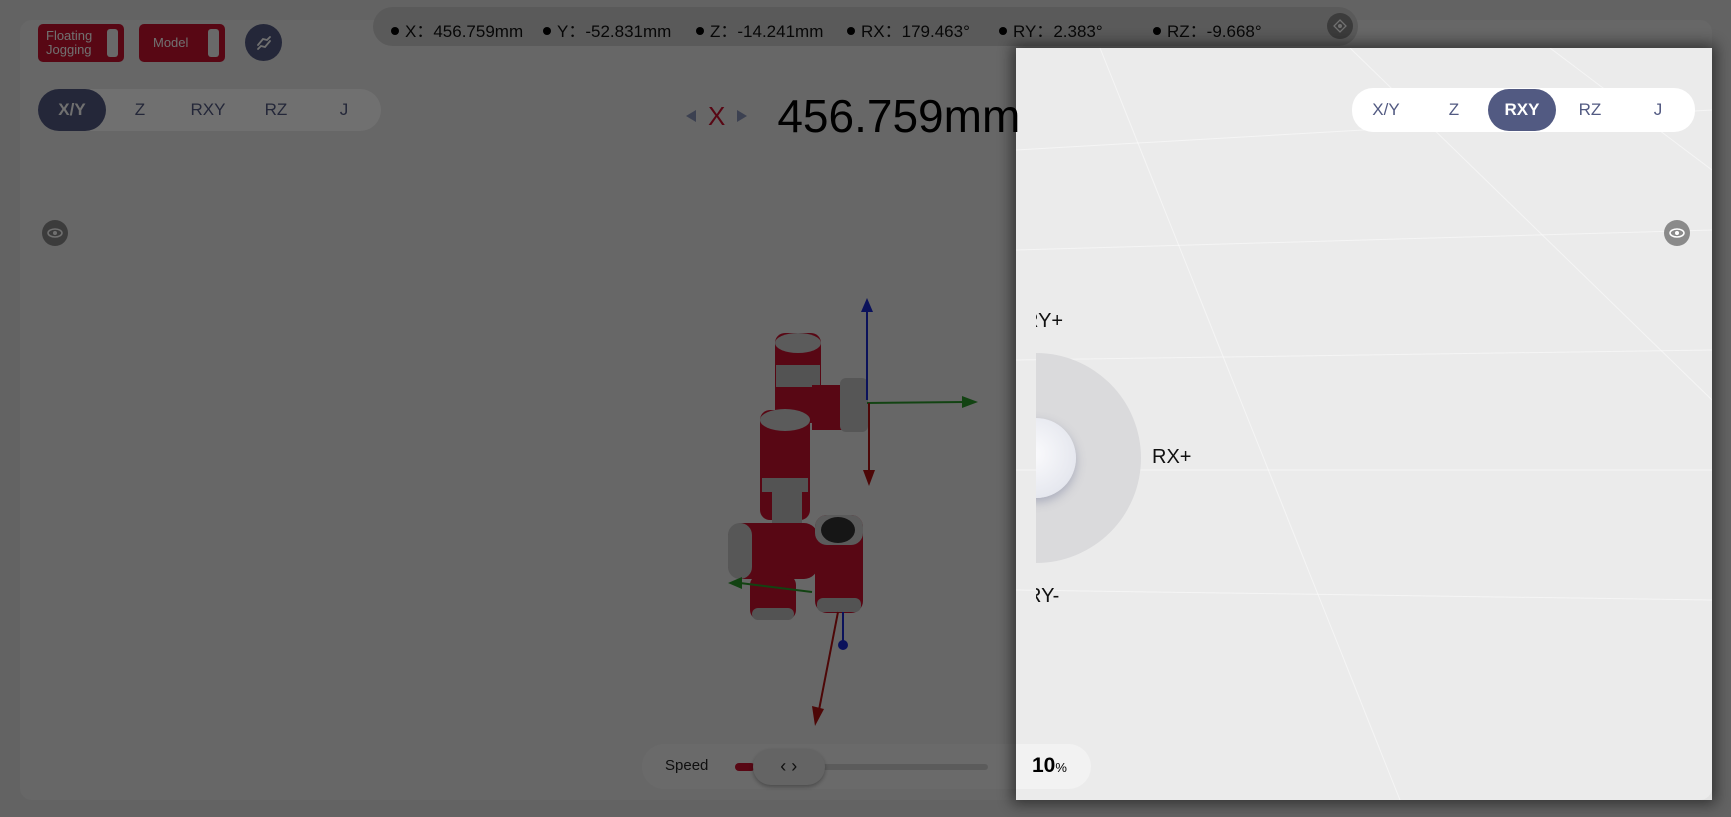 The image size is (1731, 817). What do you see at coordinates (1172, 457) in the screenshot?
I see `joystick-label-rx-plus: RX+` at bounding box center [1172, 457].